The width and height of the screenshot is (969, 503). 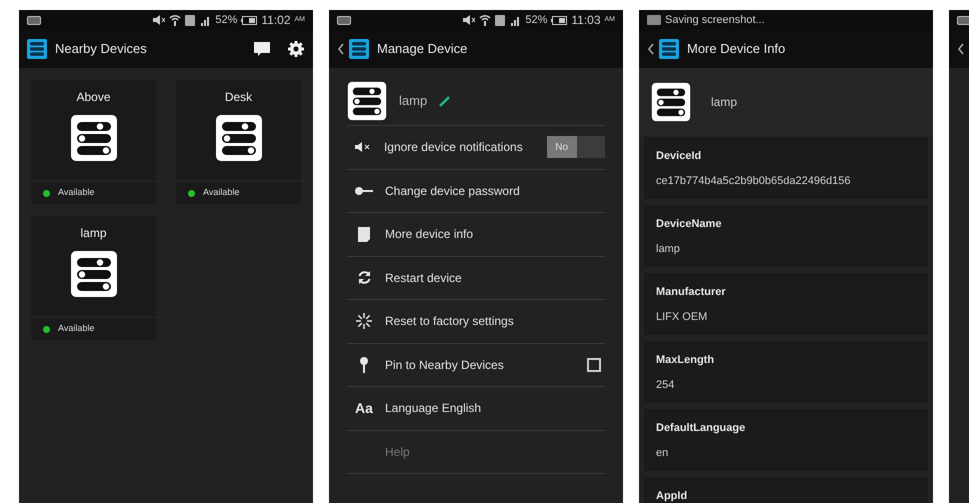 What do you see at coordinates (433, 409) in the screenshot?
I see `menu-item-label: Language English` at bounding box center [433, 409].